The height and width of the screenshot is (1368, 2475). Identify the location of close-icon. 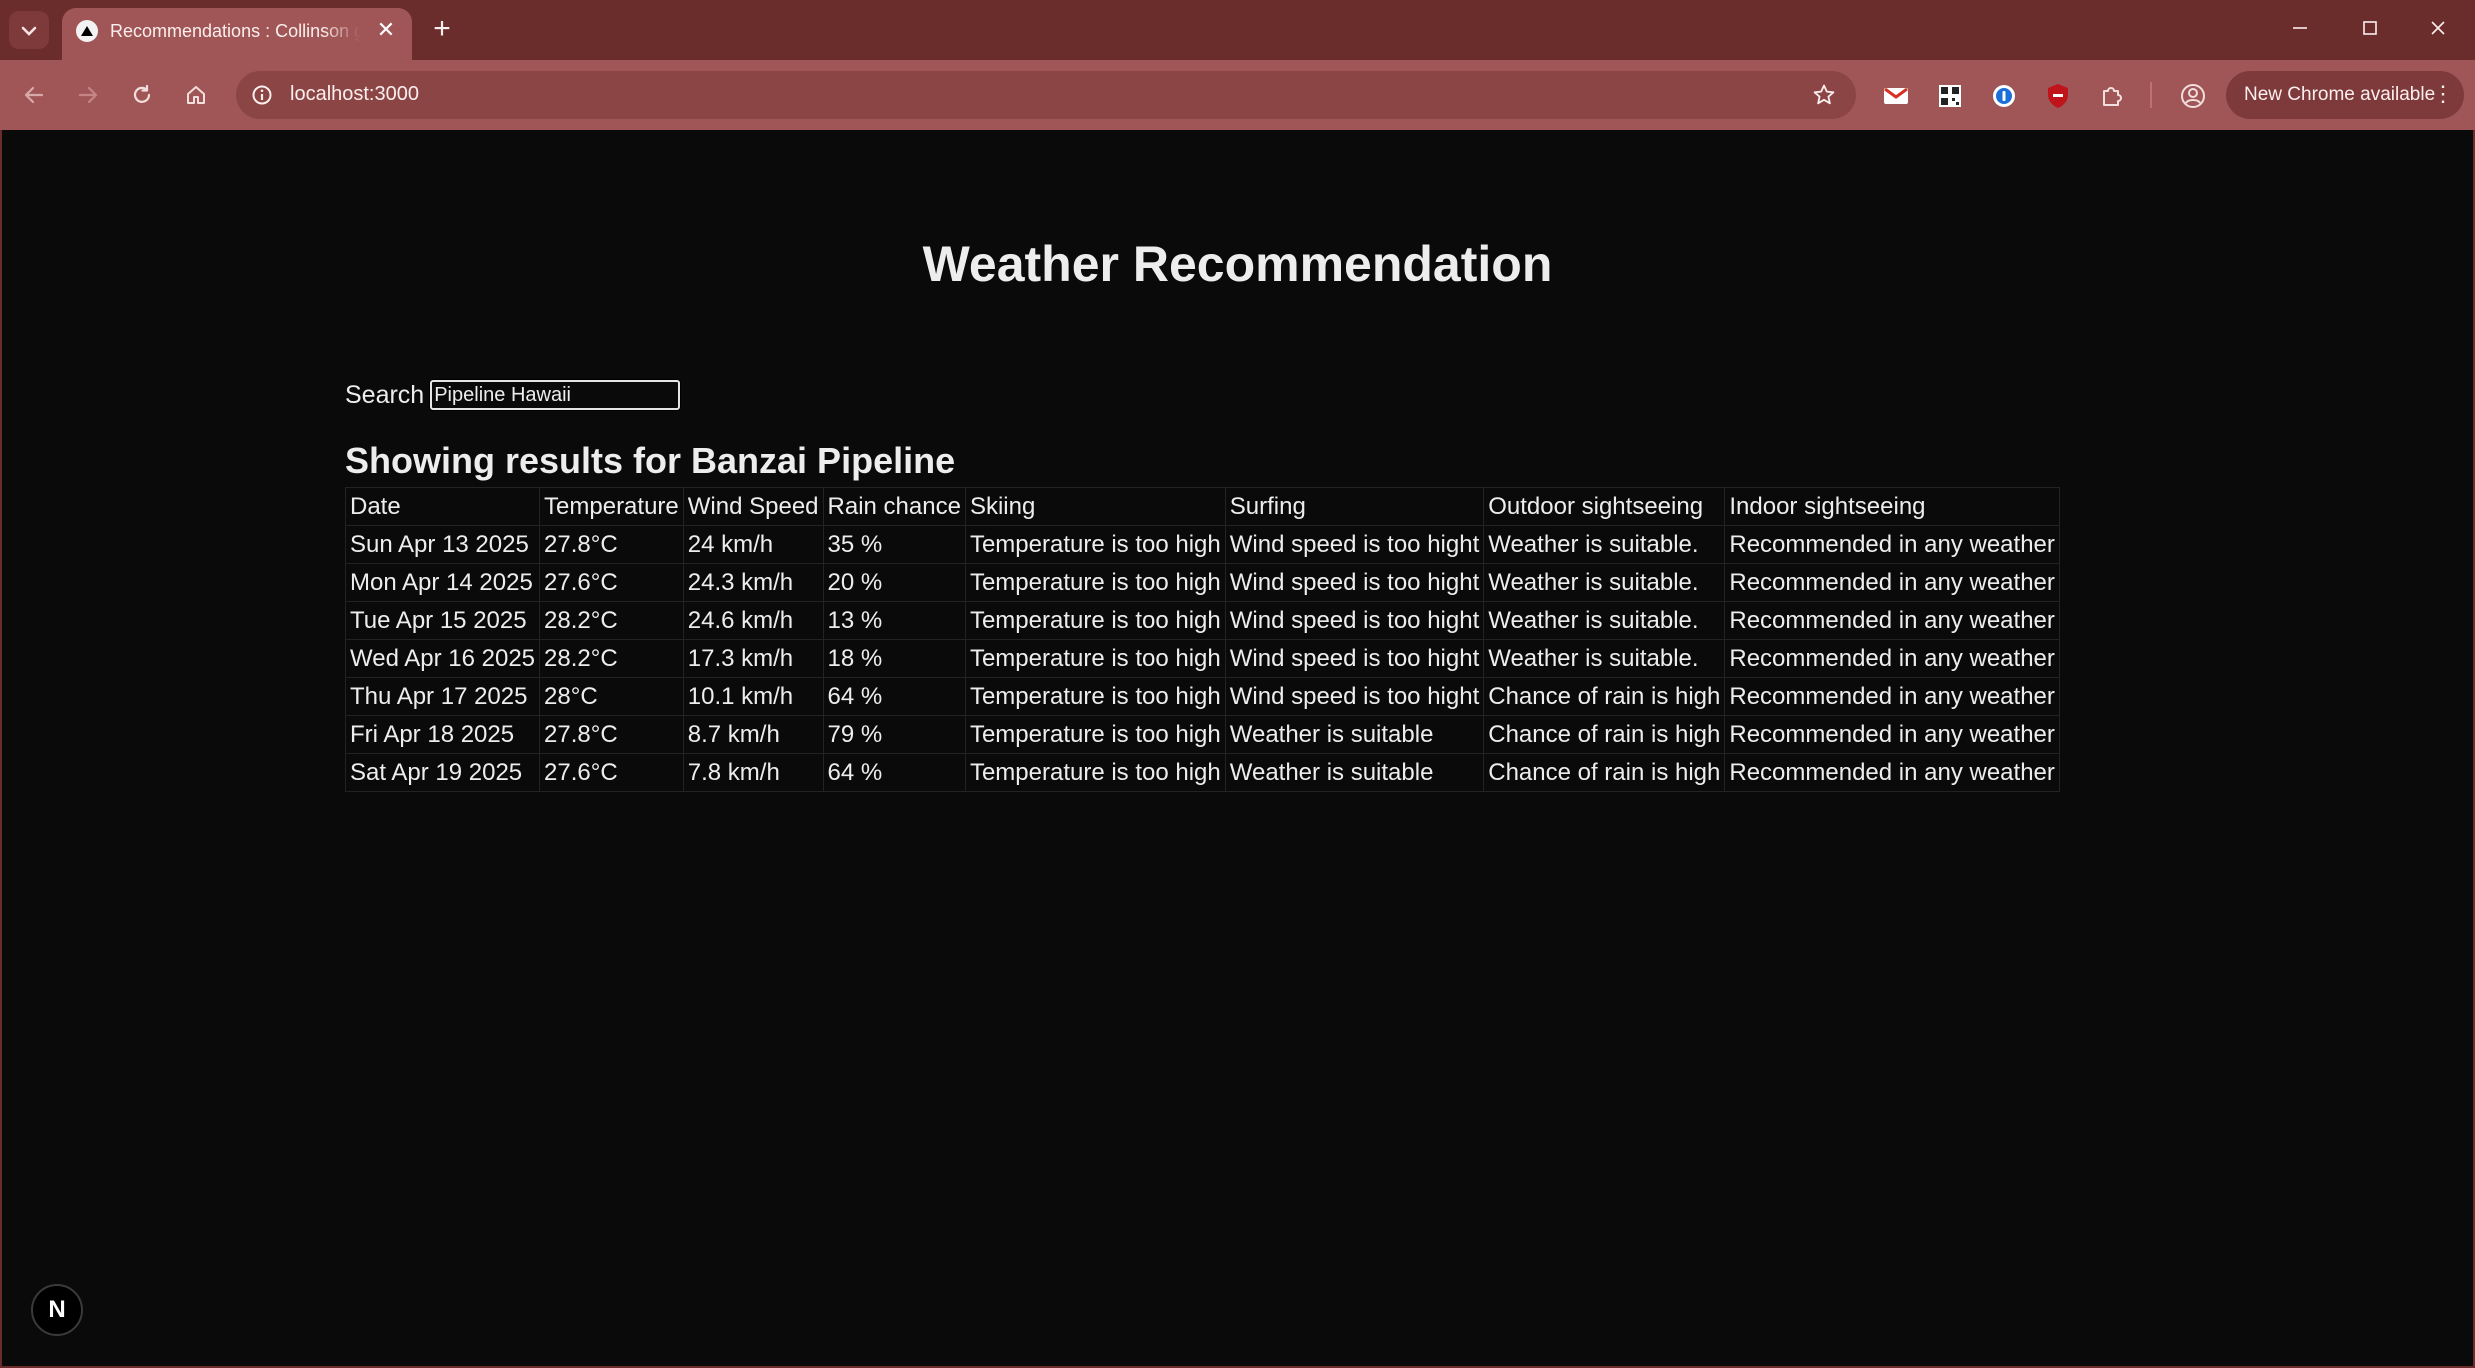
(2438, 28).